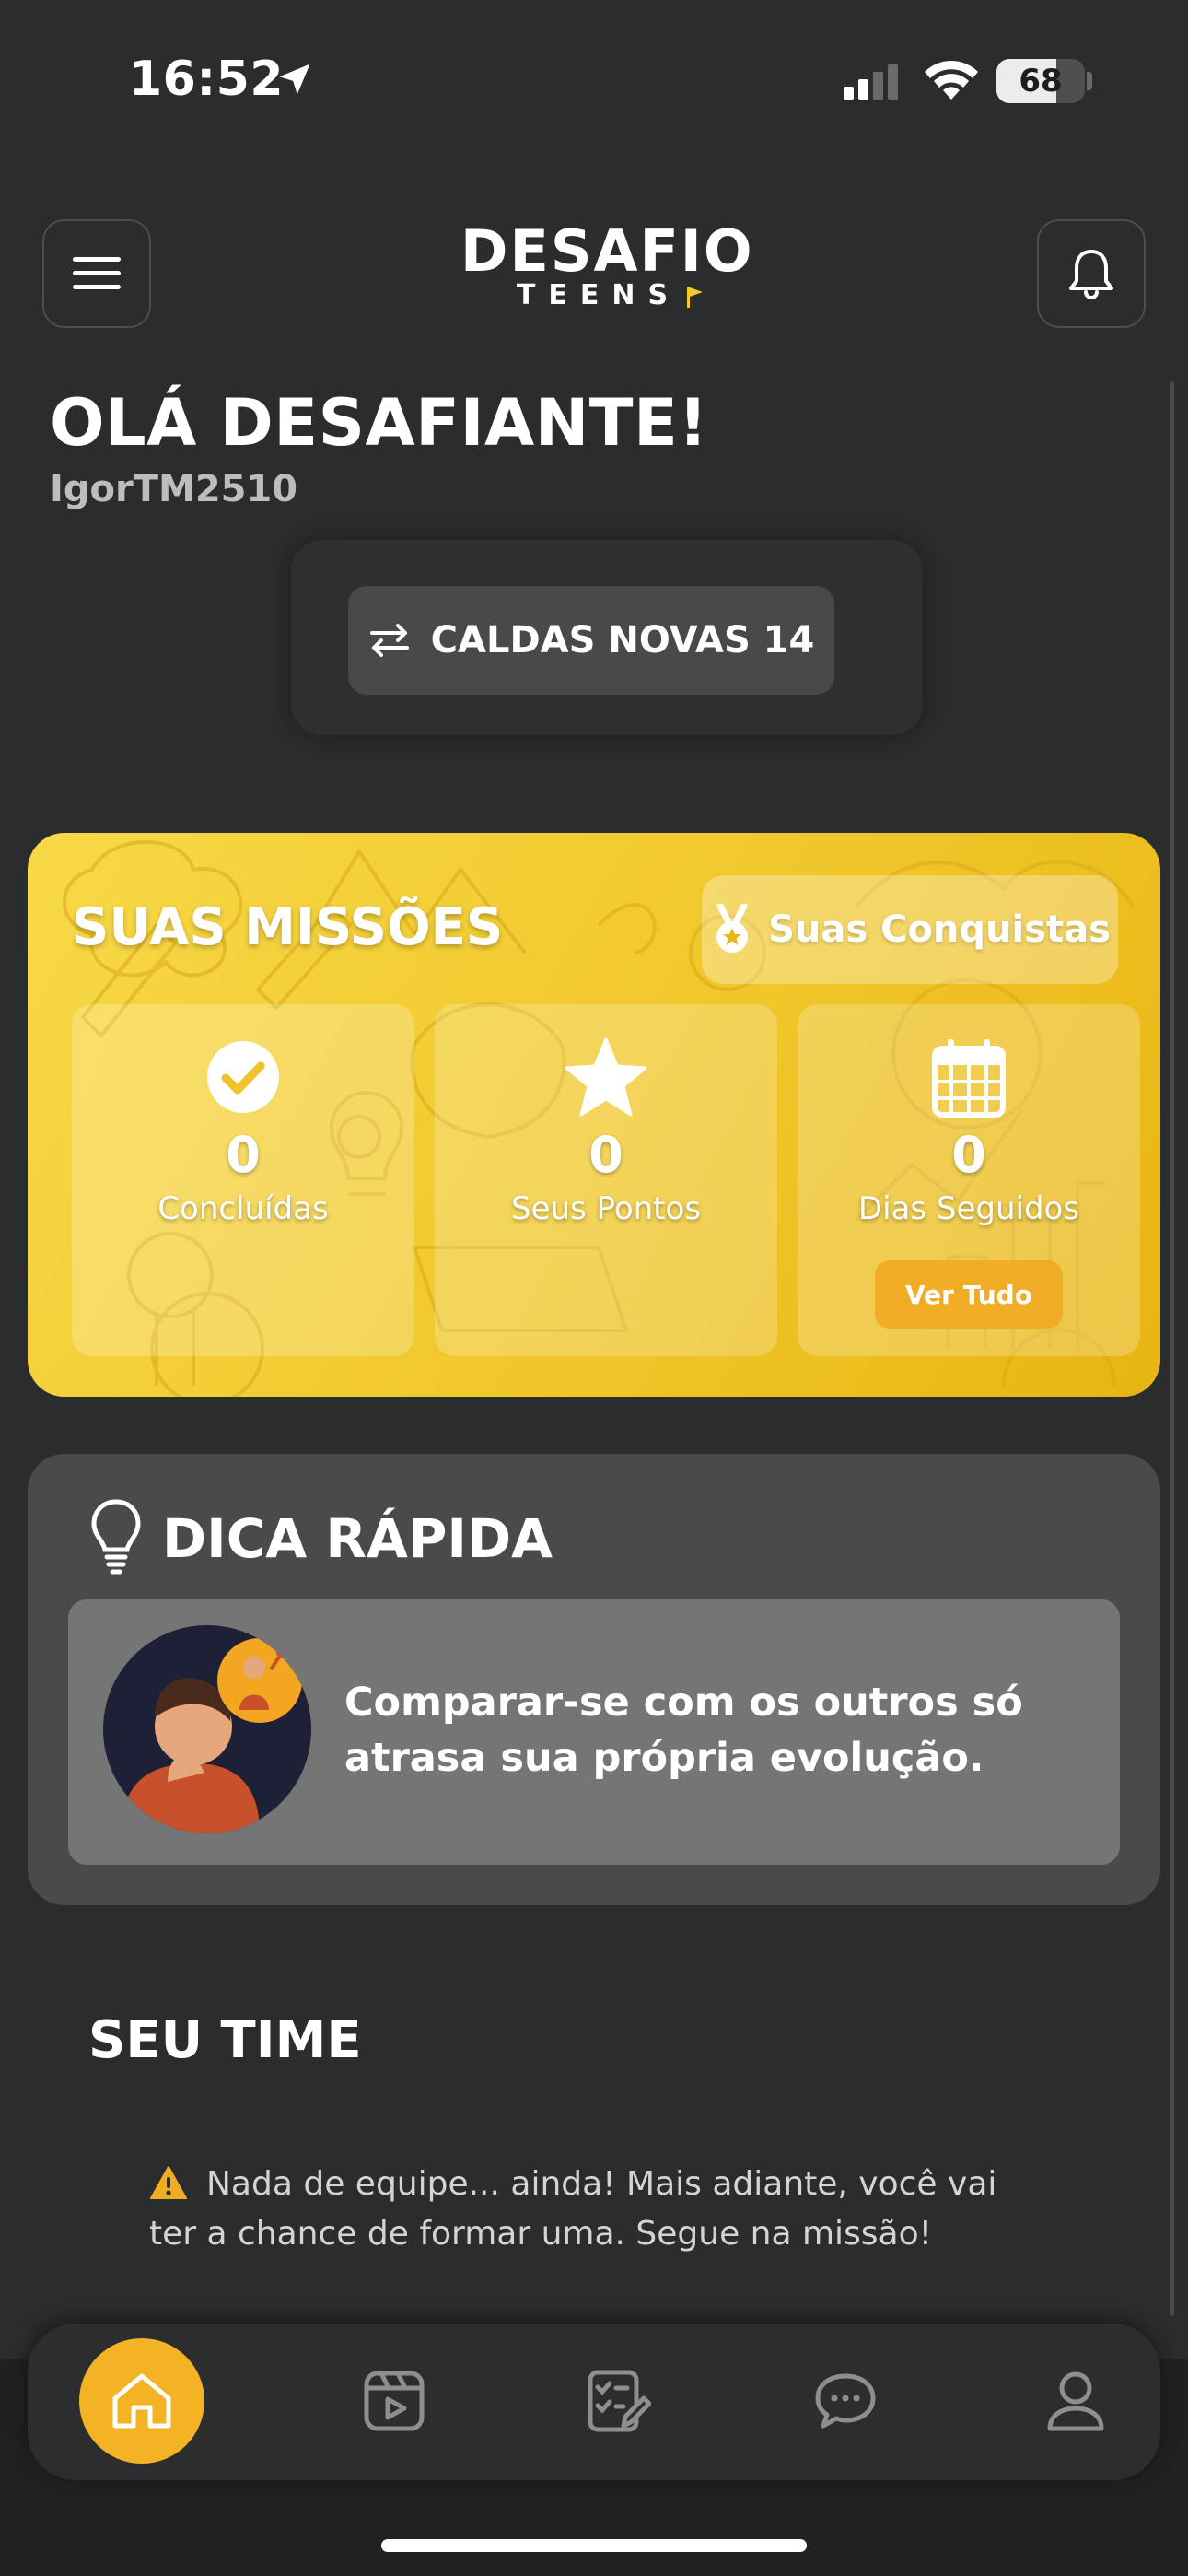  I want to click on bottom-navigation, so click(594, 2402).